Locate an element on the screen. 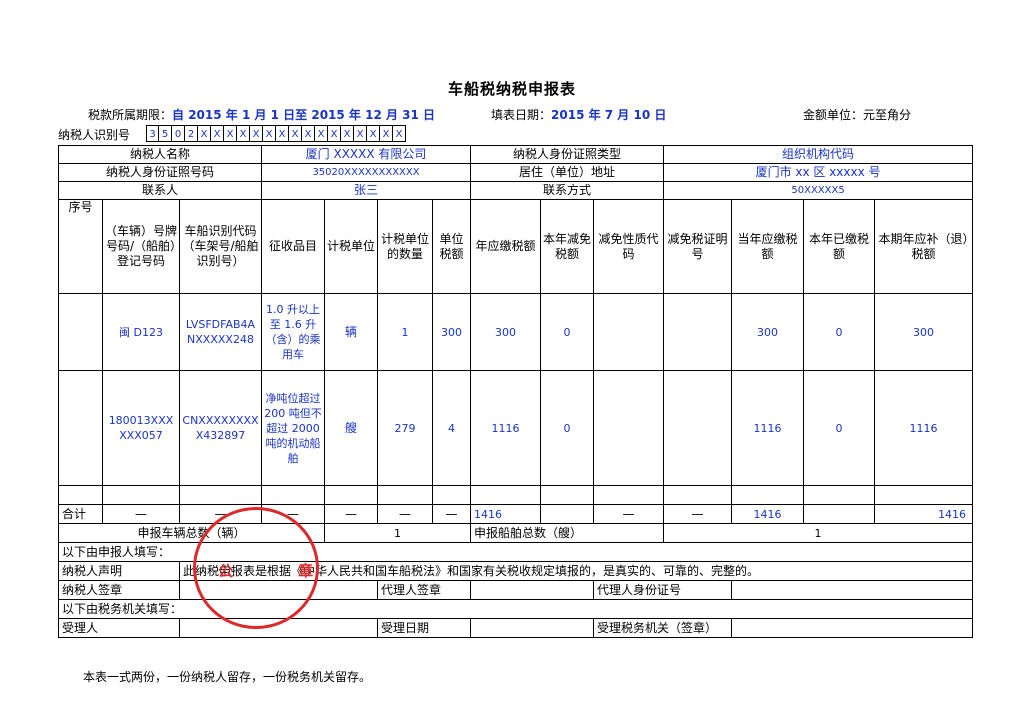  receive-office-label: 受理税务机关（签章） is located at coordinates (663, 628).